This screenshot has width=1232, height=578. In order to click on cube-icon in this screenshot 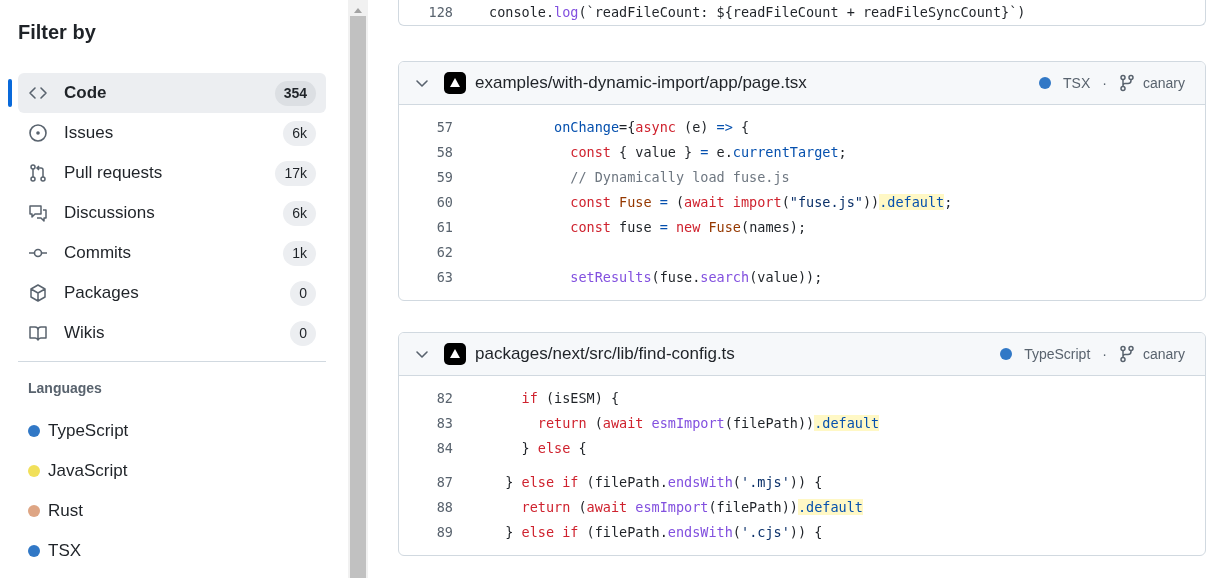, I will do `click(38, 293)`.